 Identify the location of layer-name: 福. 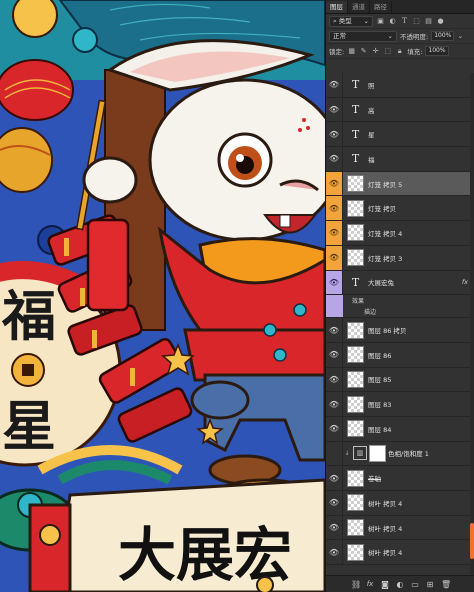
(371, 159).